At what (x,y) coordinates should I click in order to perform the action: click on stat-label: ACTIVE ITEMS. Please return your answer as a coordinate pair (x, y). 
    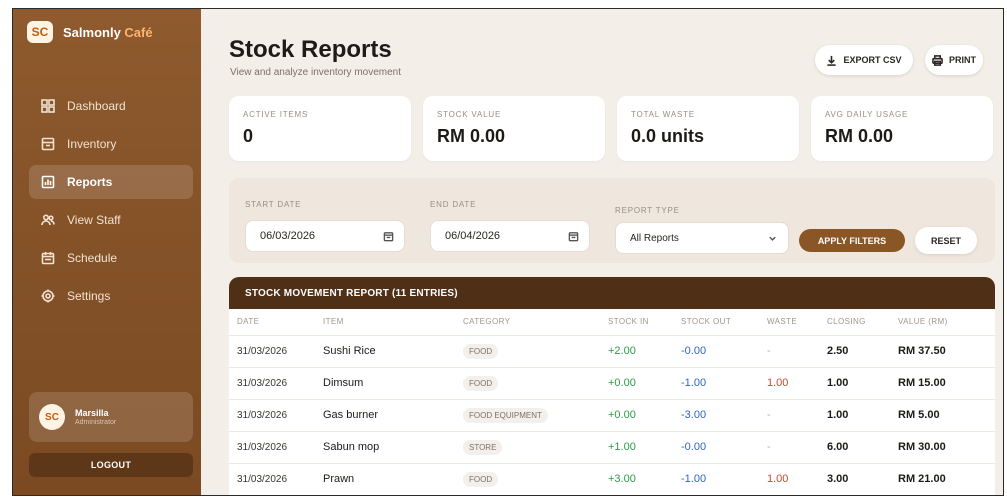
    Looking at the image, I should click on (276, 114).